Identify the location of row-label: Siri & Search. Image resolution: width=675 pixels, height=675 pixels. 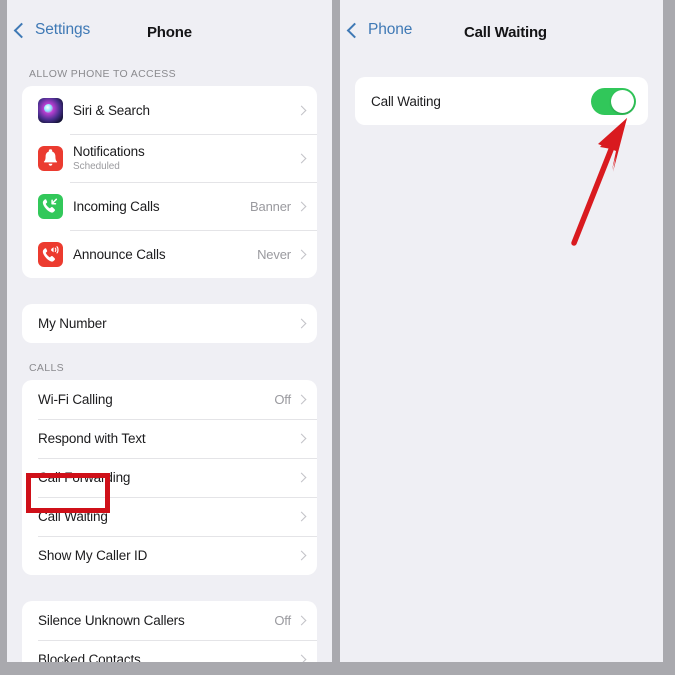
(111, 110).